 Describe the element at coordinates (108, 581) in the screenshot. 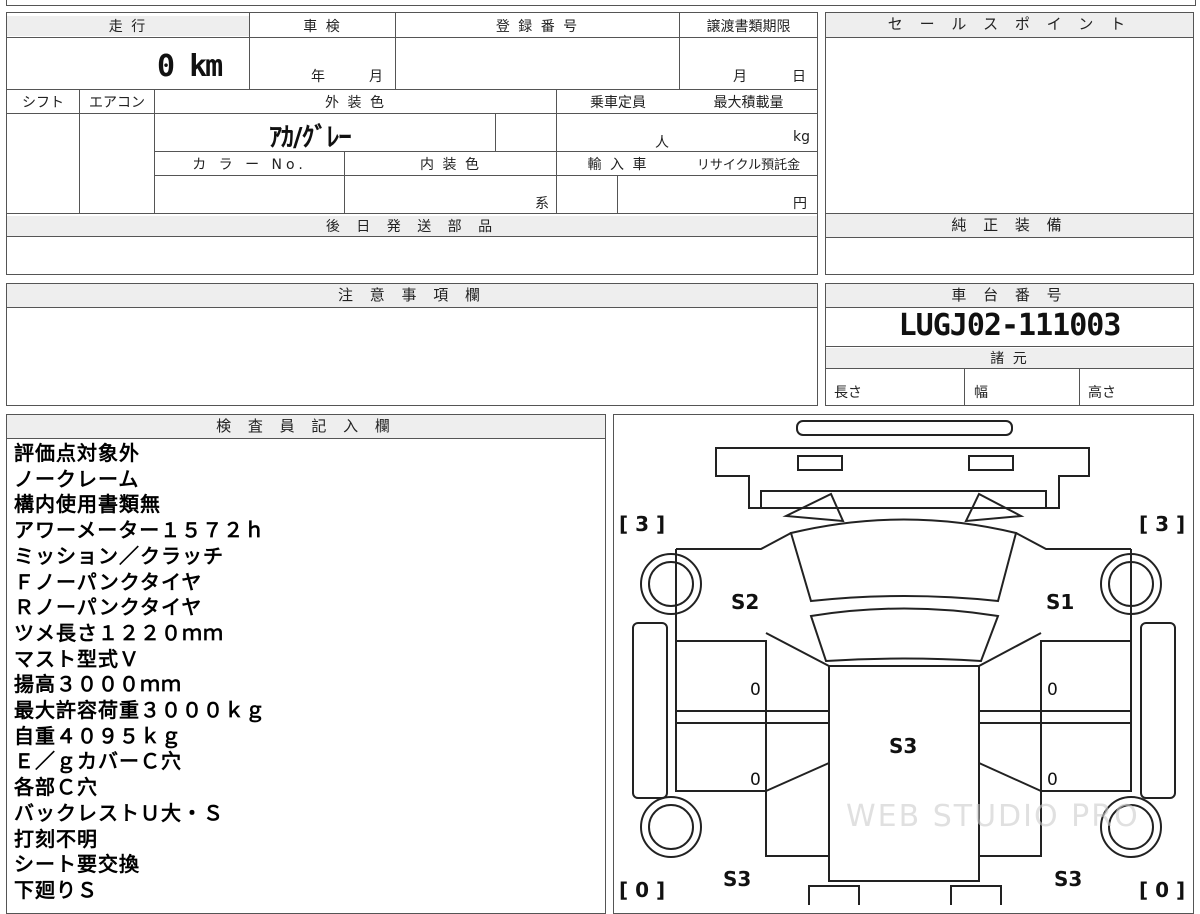

I see `inspector-line: Ｆノーパンクタイヤ` at that location.